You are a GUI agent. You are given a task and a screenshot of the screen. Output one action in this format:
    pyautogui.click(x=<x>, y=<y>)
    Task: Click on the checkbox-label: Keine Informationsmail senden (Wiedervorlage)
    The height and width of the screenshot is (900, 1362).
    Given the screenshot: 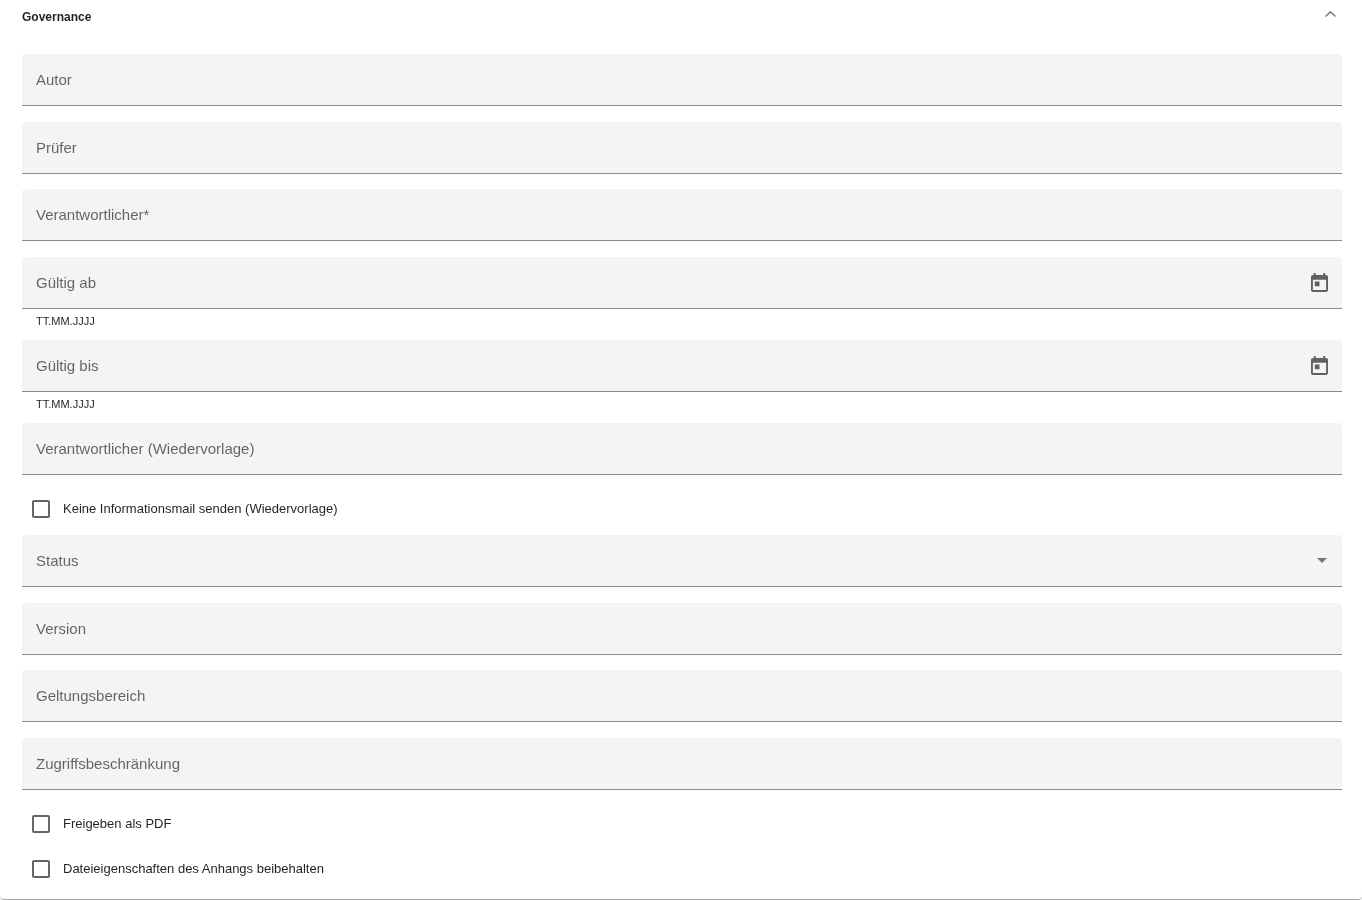 What is the action you would take?
    pyautogui.click(x=200, y=508)
    